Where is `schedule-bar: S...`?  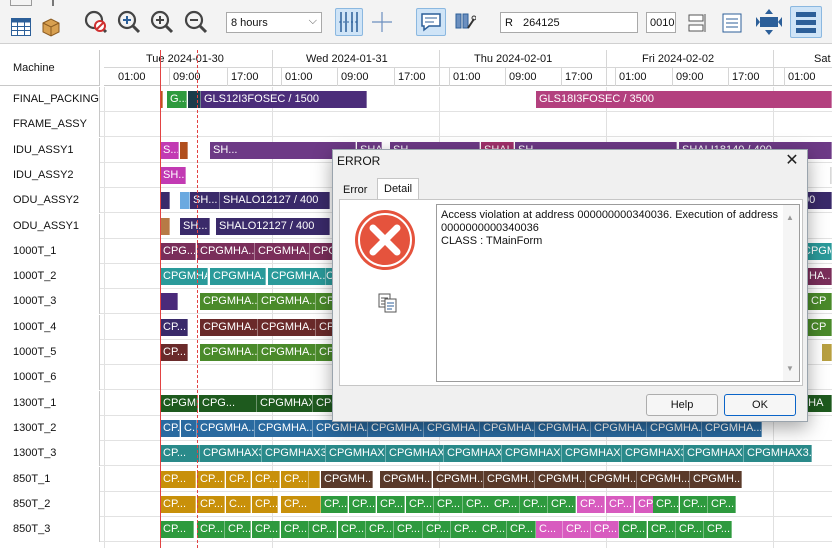 schedule-bar: S... is located at coordinates (169, 150).